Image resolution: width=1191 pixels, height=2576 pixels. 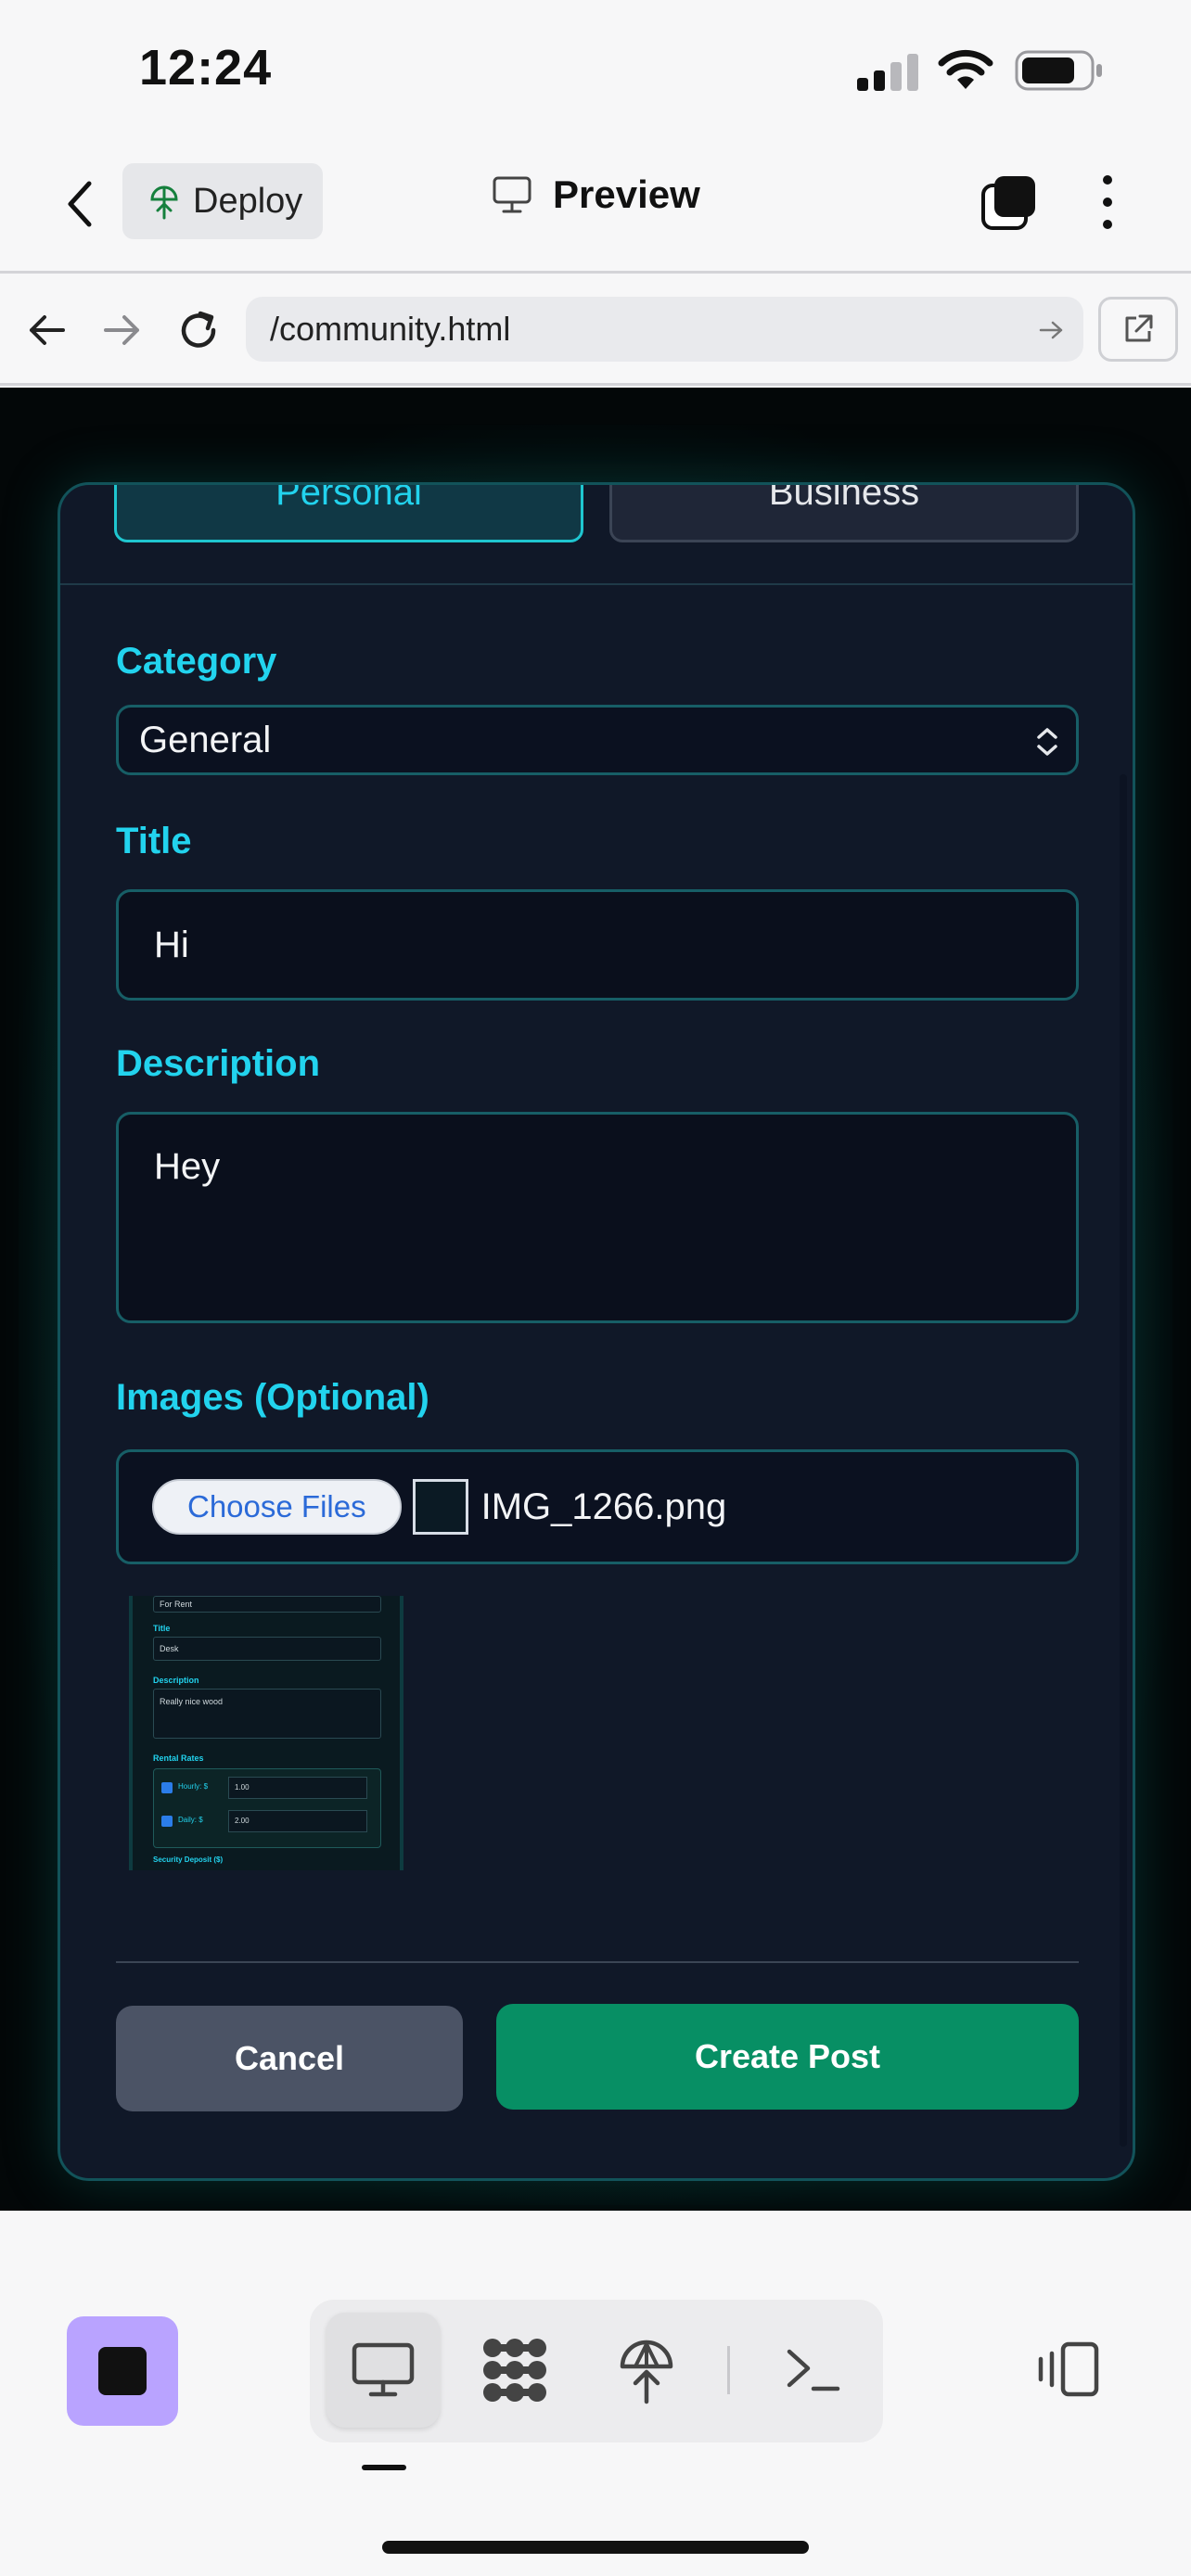 I want to click on status-time: 12:24, so click(x=206, y=68).